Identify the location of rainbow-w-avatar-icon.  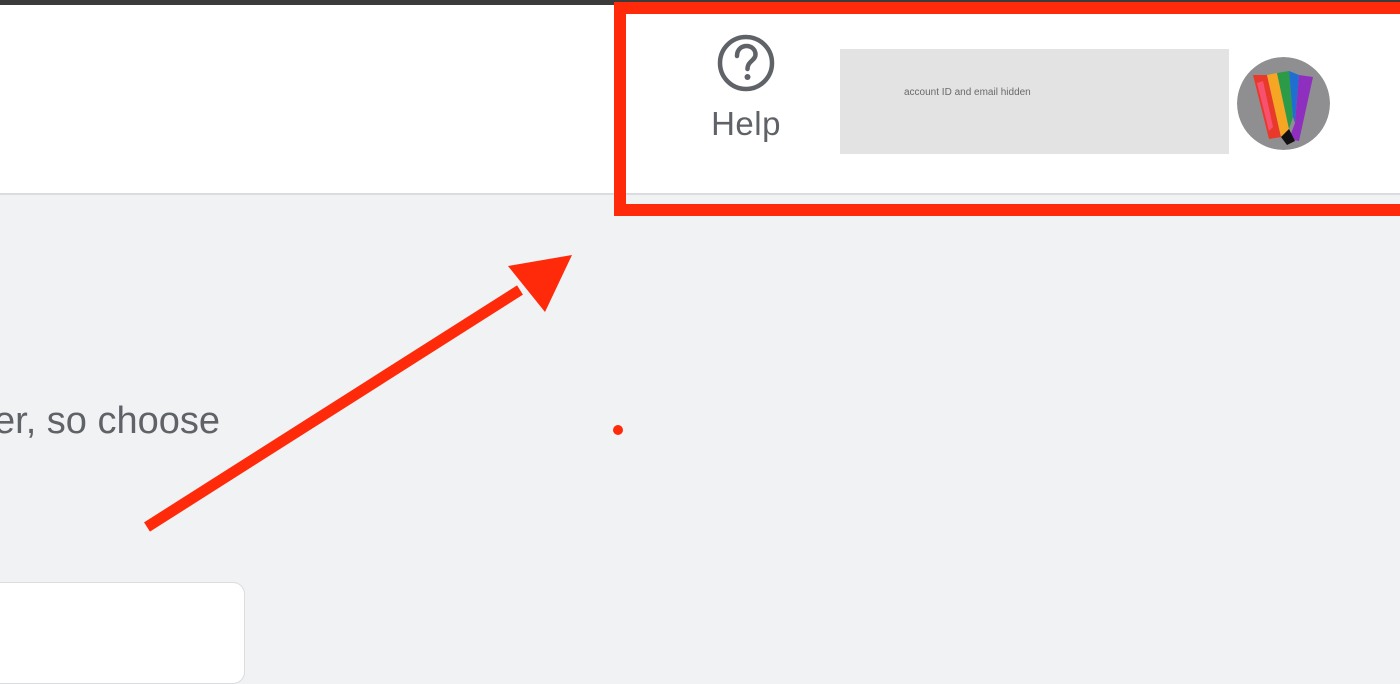
(1283, 103).